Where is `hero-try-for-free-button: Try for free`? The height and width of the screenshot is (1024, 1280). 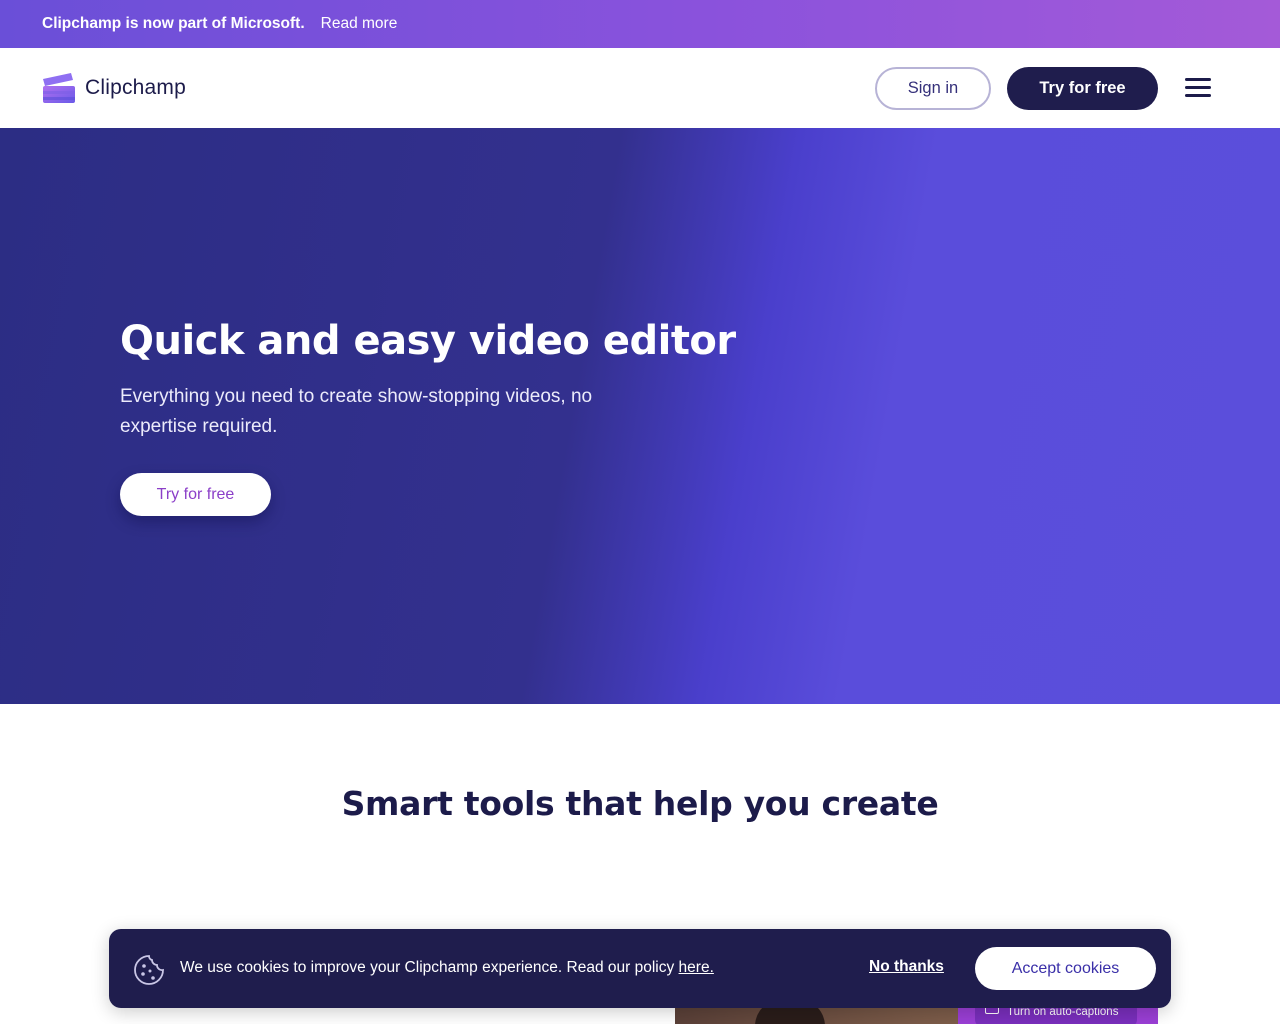 hero-try-for-free-button: Try for free is located at coordinates (195, 494).